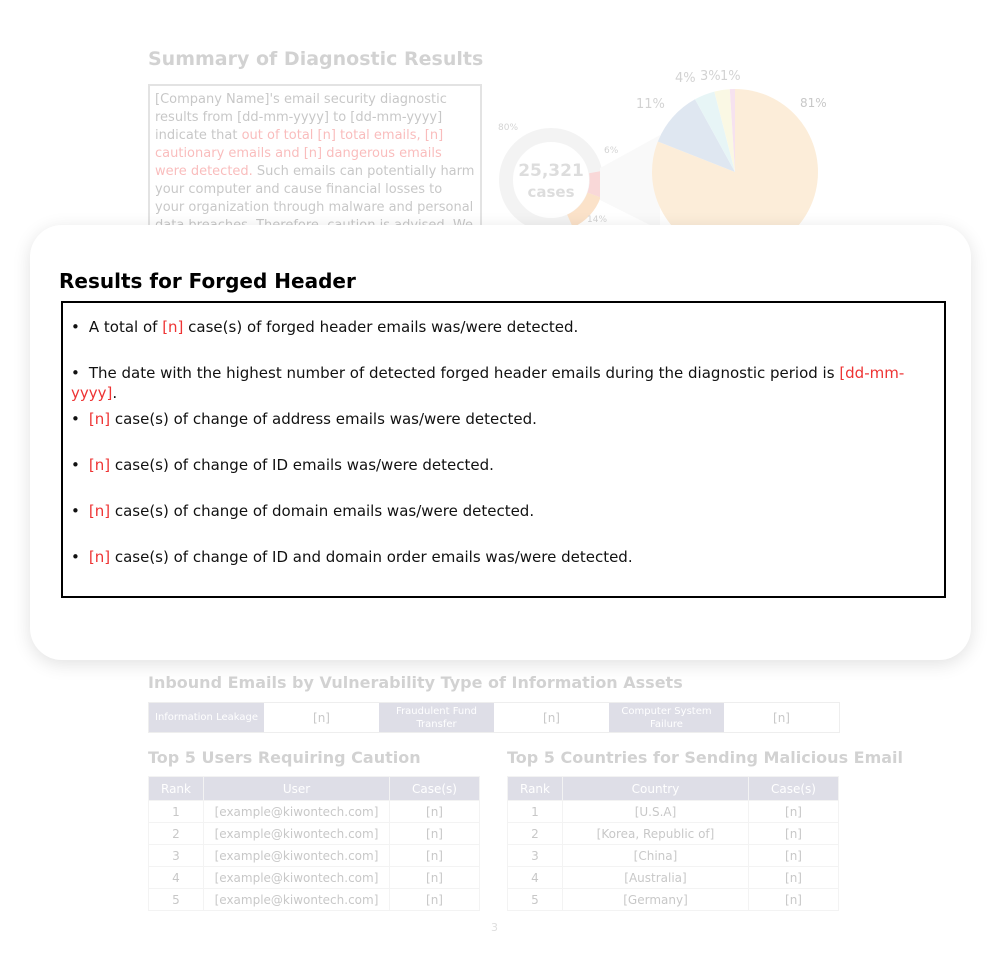 The width and height of the screenshot is (1000, 964). What do you see at coordinates (655, 899) in the screenshot?
I see `table-cell: [Germany]` at bounding box center [655, 899].